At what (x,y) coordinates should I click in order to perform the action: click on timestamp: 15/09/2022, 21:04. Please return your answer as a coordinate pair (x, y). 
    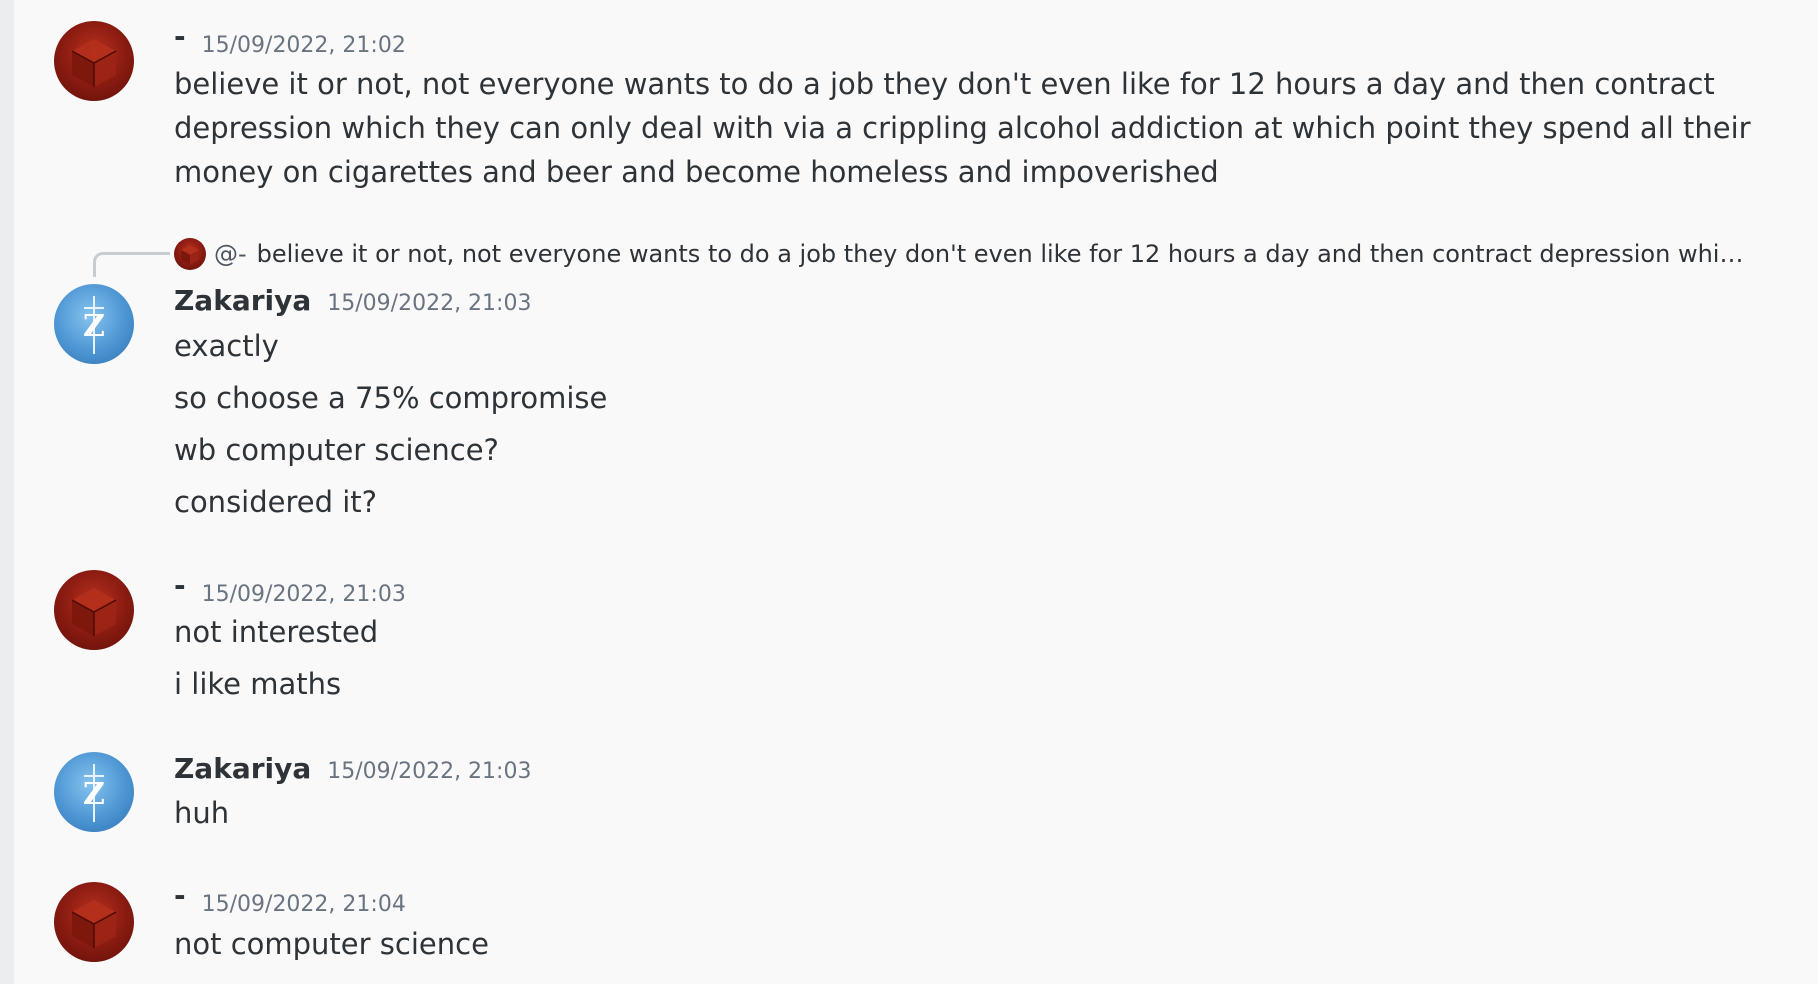
    Looking at the image, I should click on (304, 904).